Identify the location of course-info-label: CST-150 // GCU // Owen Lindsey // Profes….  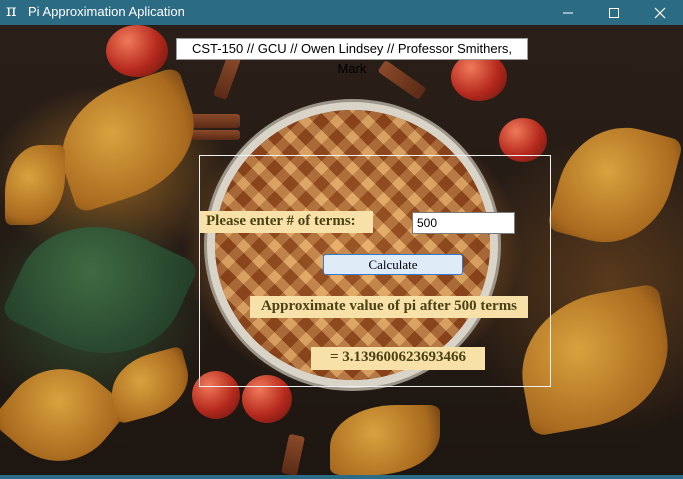
(352, 57).